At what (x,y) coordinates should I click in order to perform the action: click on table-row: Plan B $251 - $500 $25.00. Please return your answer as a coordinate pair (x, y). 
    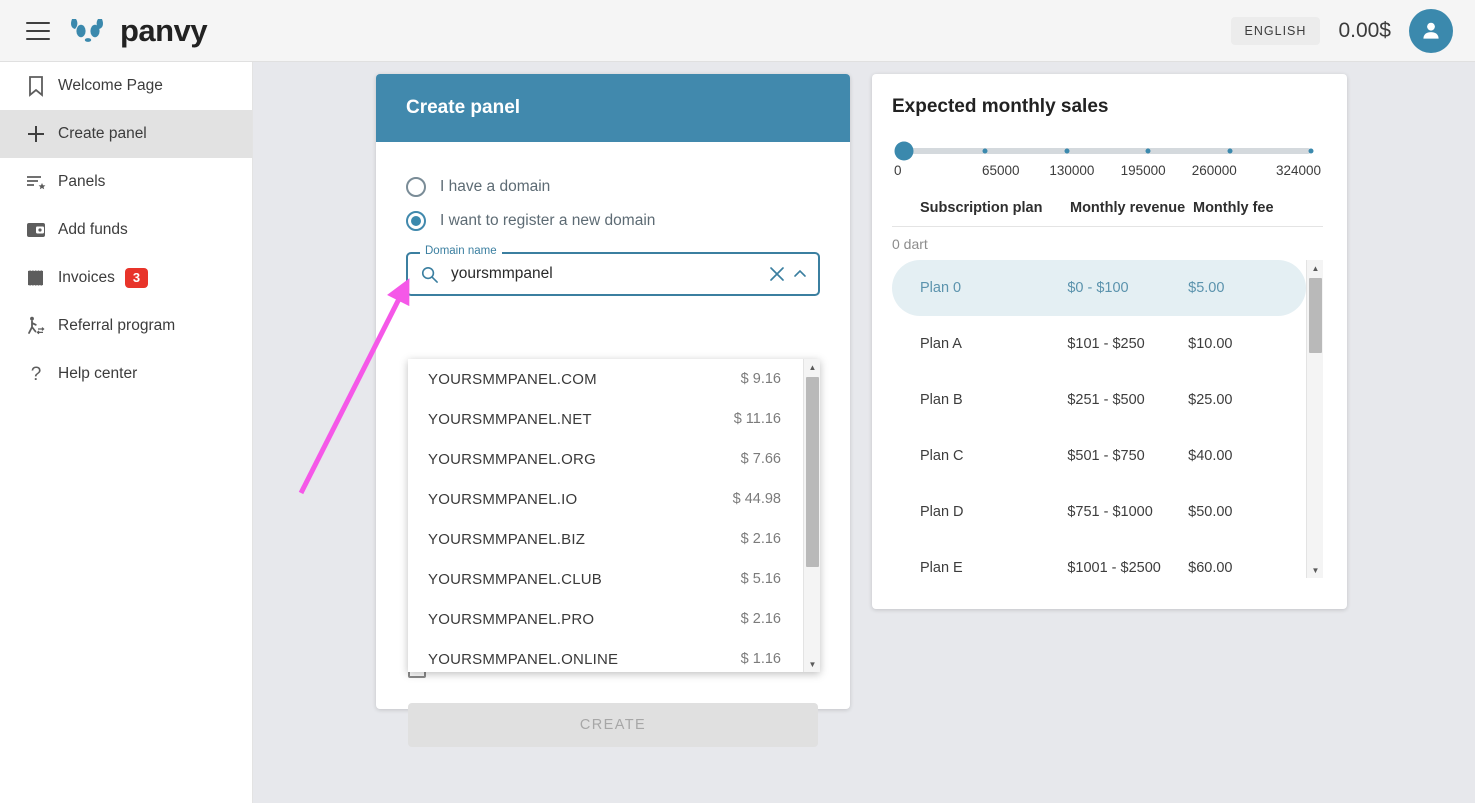
    Looking at the image, I should click on (1099, 400).